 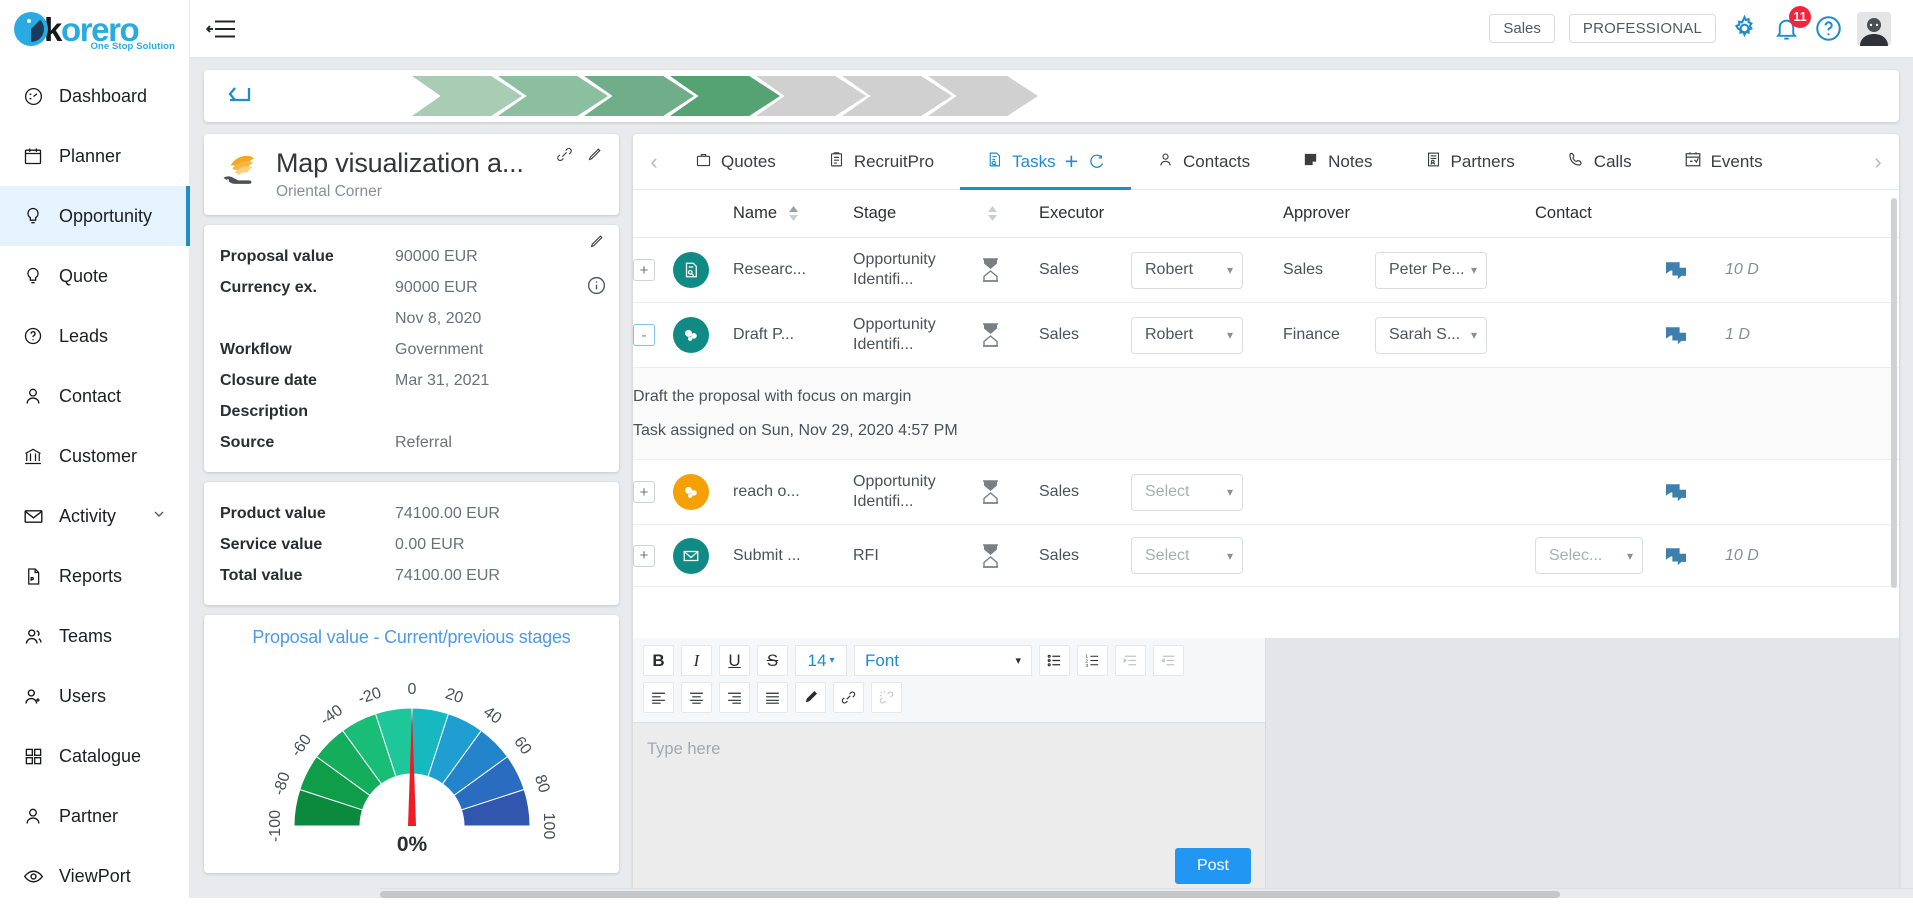 What do you see at coordinates (703, 270) in the screenshot?
I see `cell-avatar` at bounding box center [703, 270].